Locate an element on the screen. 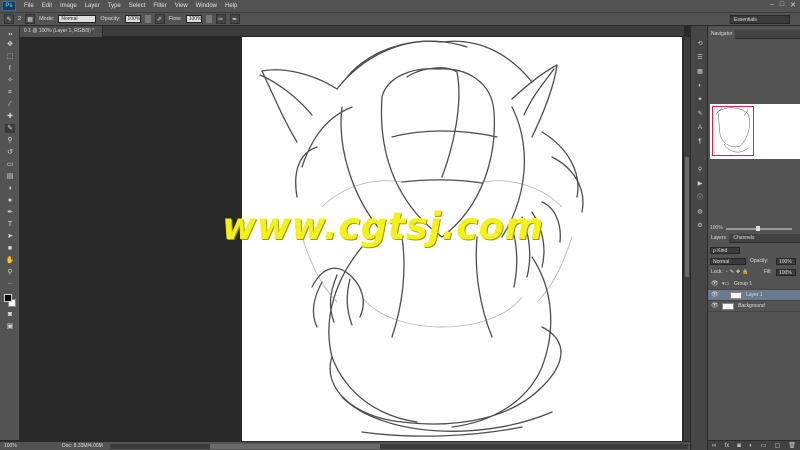 This screenshot has height=450, width=800. foreground-color-swatch is located at coordinates (8, 298).